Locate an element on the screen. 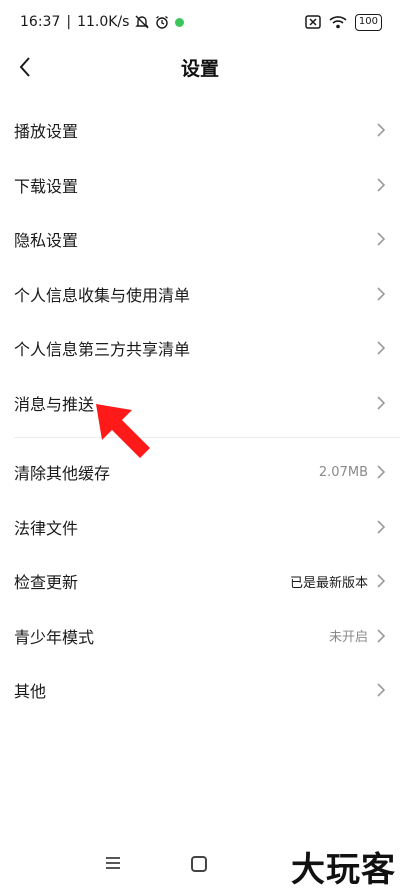  alarm-clock-icon is located at coordinates (162, 22).